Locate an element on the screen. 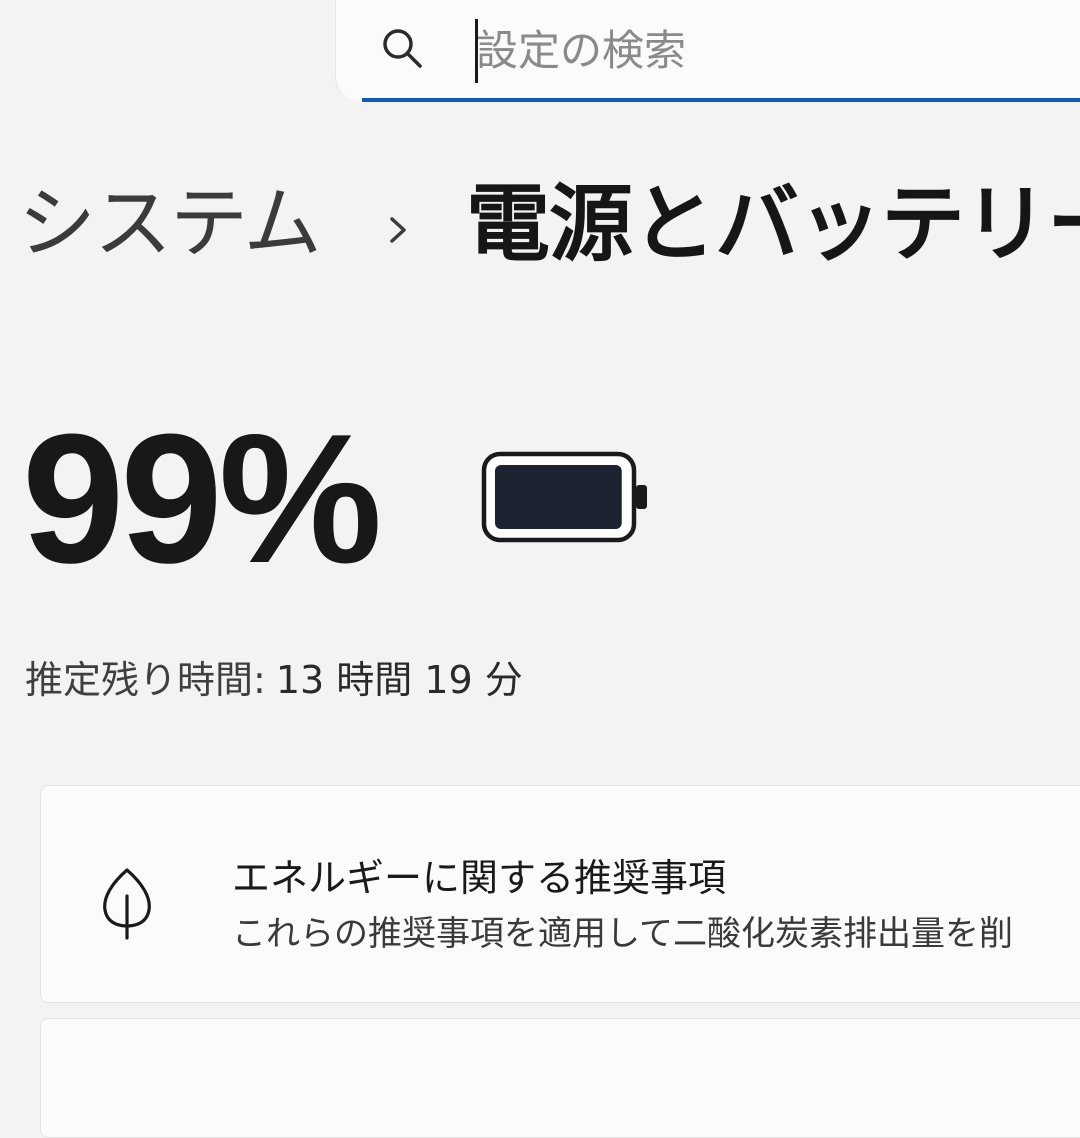 The image size is (1080, 1138). chevron-right-icon is located at coordinates (398, 230).